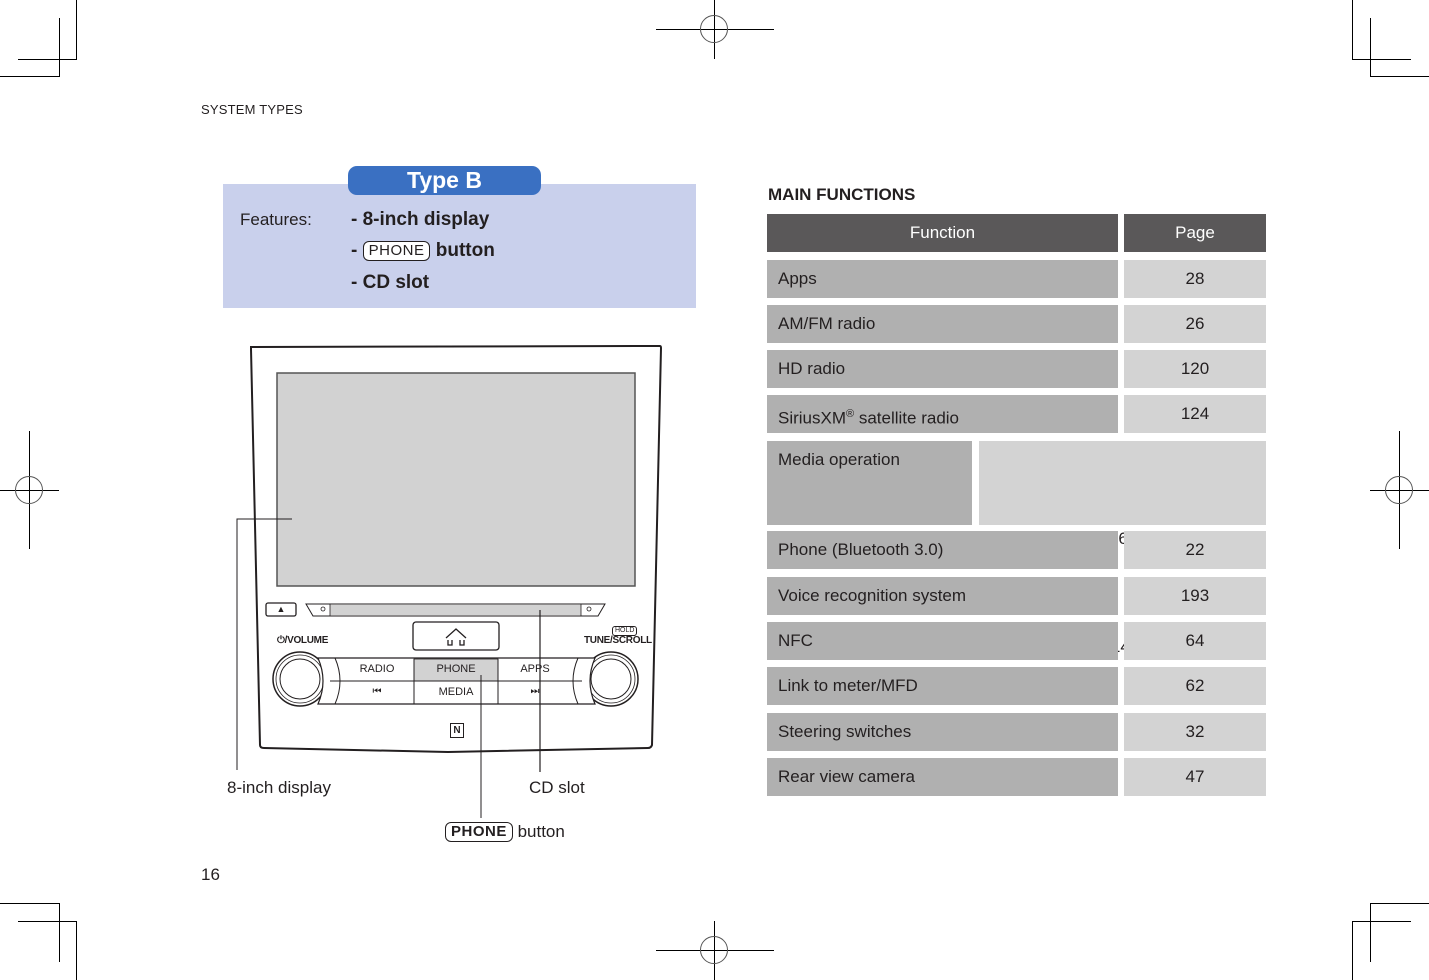 The image size is (1429, 980). What do you see at coordinates (456, 636) in the screenshot?
I see `home-button` at bounding box center [456, 636].